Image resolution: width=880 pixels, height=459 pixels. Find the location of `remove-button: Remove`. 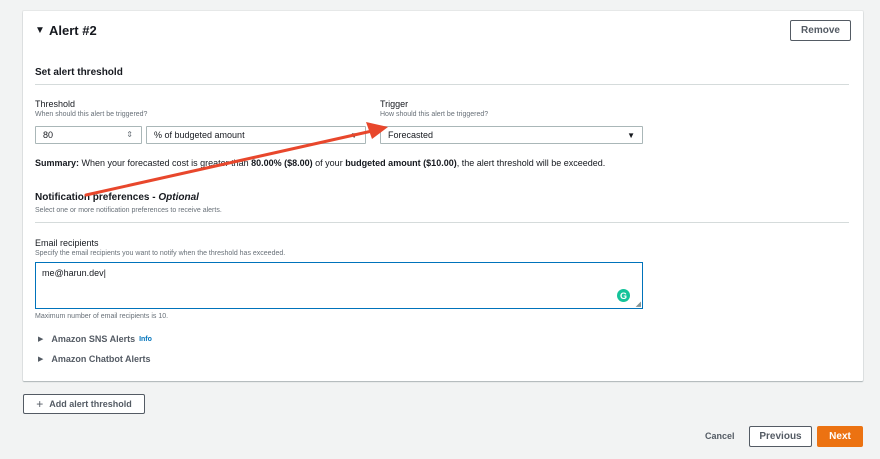

remove-button: Remove is located at coordinates (820, 30).